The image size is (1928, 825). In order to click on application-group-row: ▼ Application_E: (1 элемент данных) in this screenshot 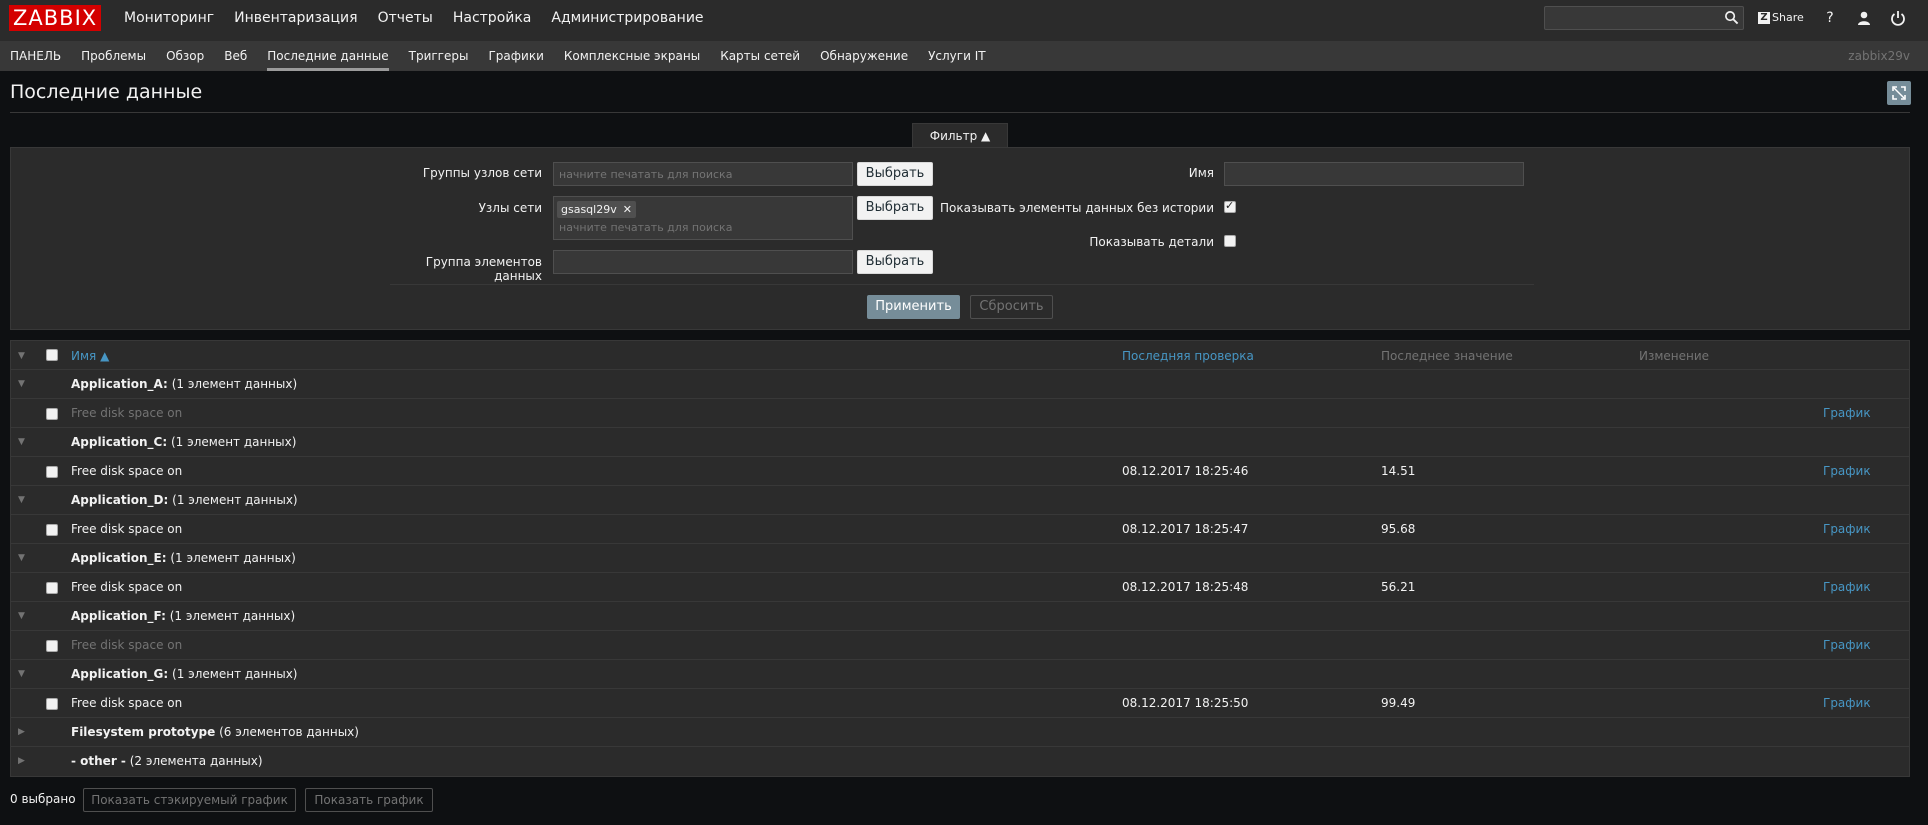, I will do `click(960, 558)`.